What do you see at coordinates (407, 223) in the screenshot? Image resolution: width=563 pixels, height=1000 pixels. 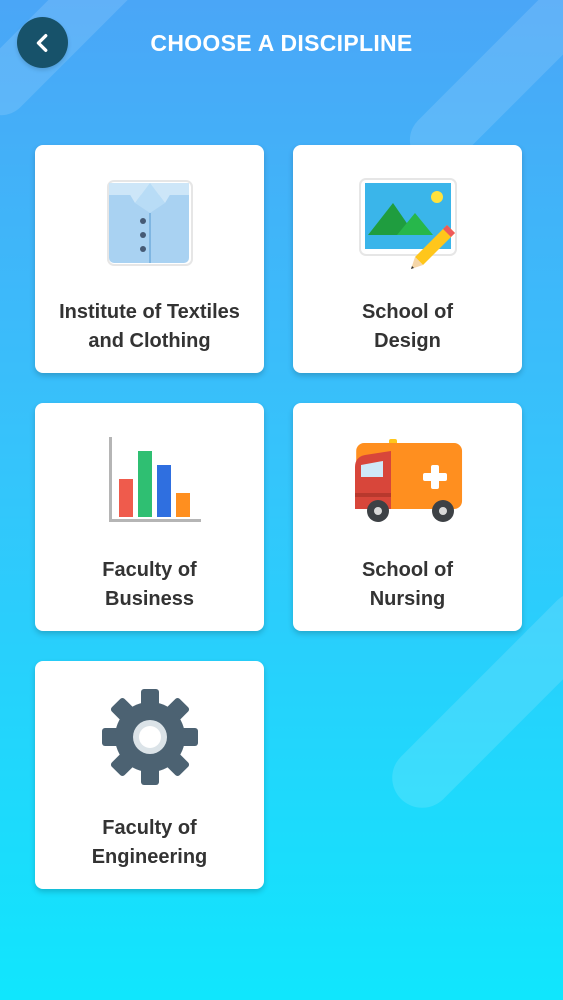 I see `image-pencil-icon` at bounding box center [407, 223].